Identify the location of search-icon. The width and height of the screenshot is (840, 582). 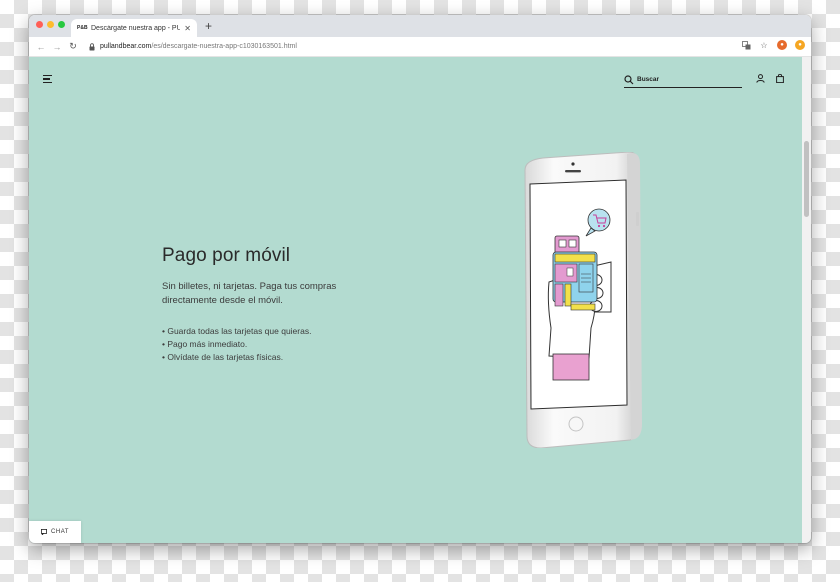
(629, 79).